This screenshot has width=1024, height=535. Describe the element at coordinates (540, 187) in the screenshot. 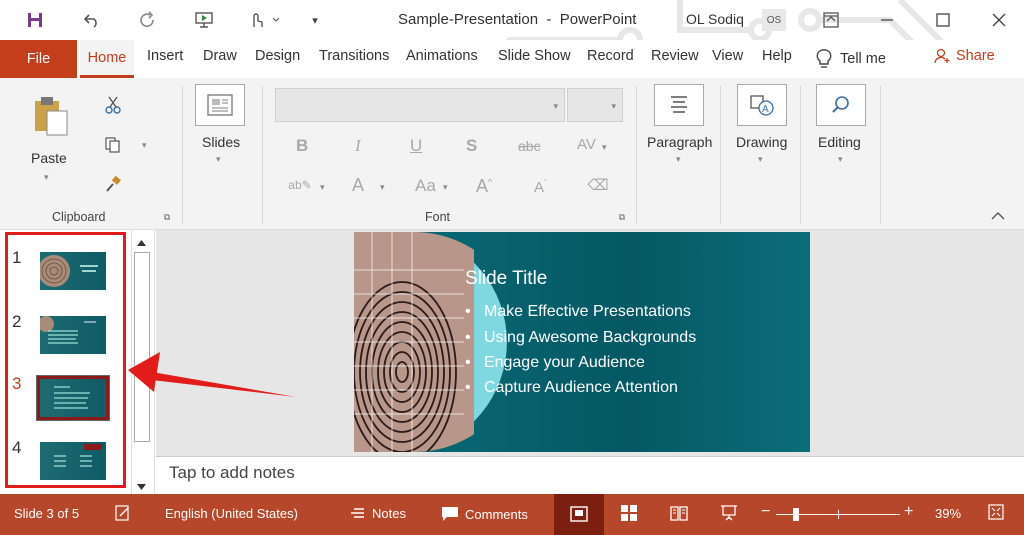

I see `shrink-font-button: Aˇ` at that location.